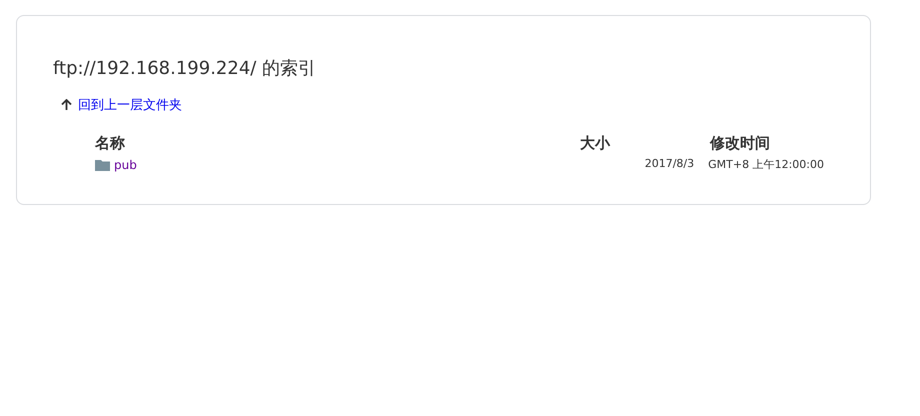 This screenshot has width=920, height=416. I want to click on column-header: 名称, so click(110, 144).